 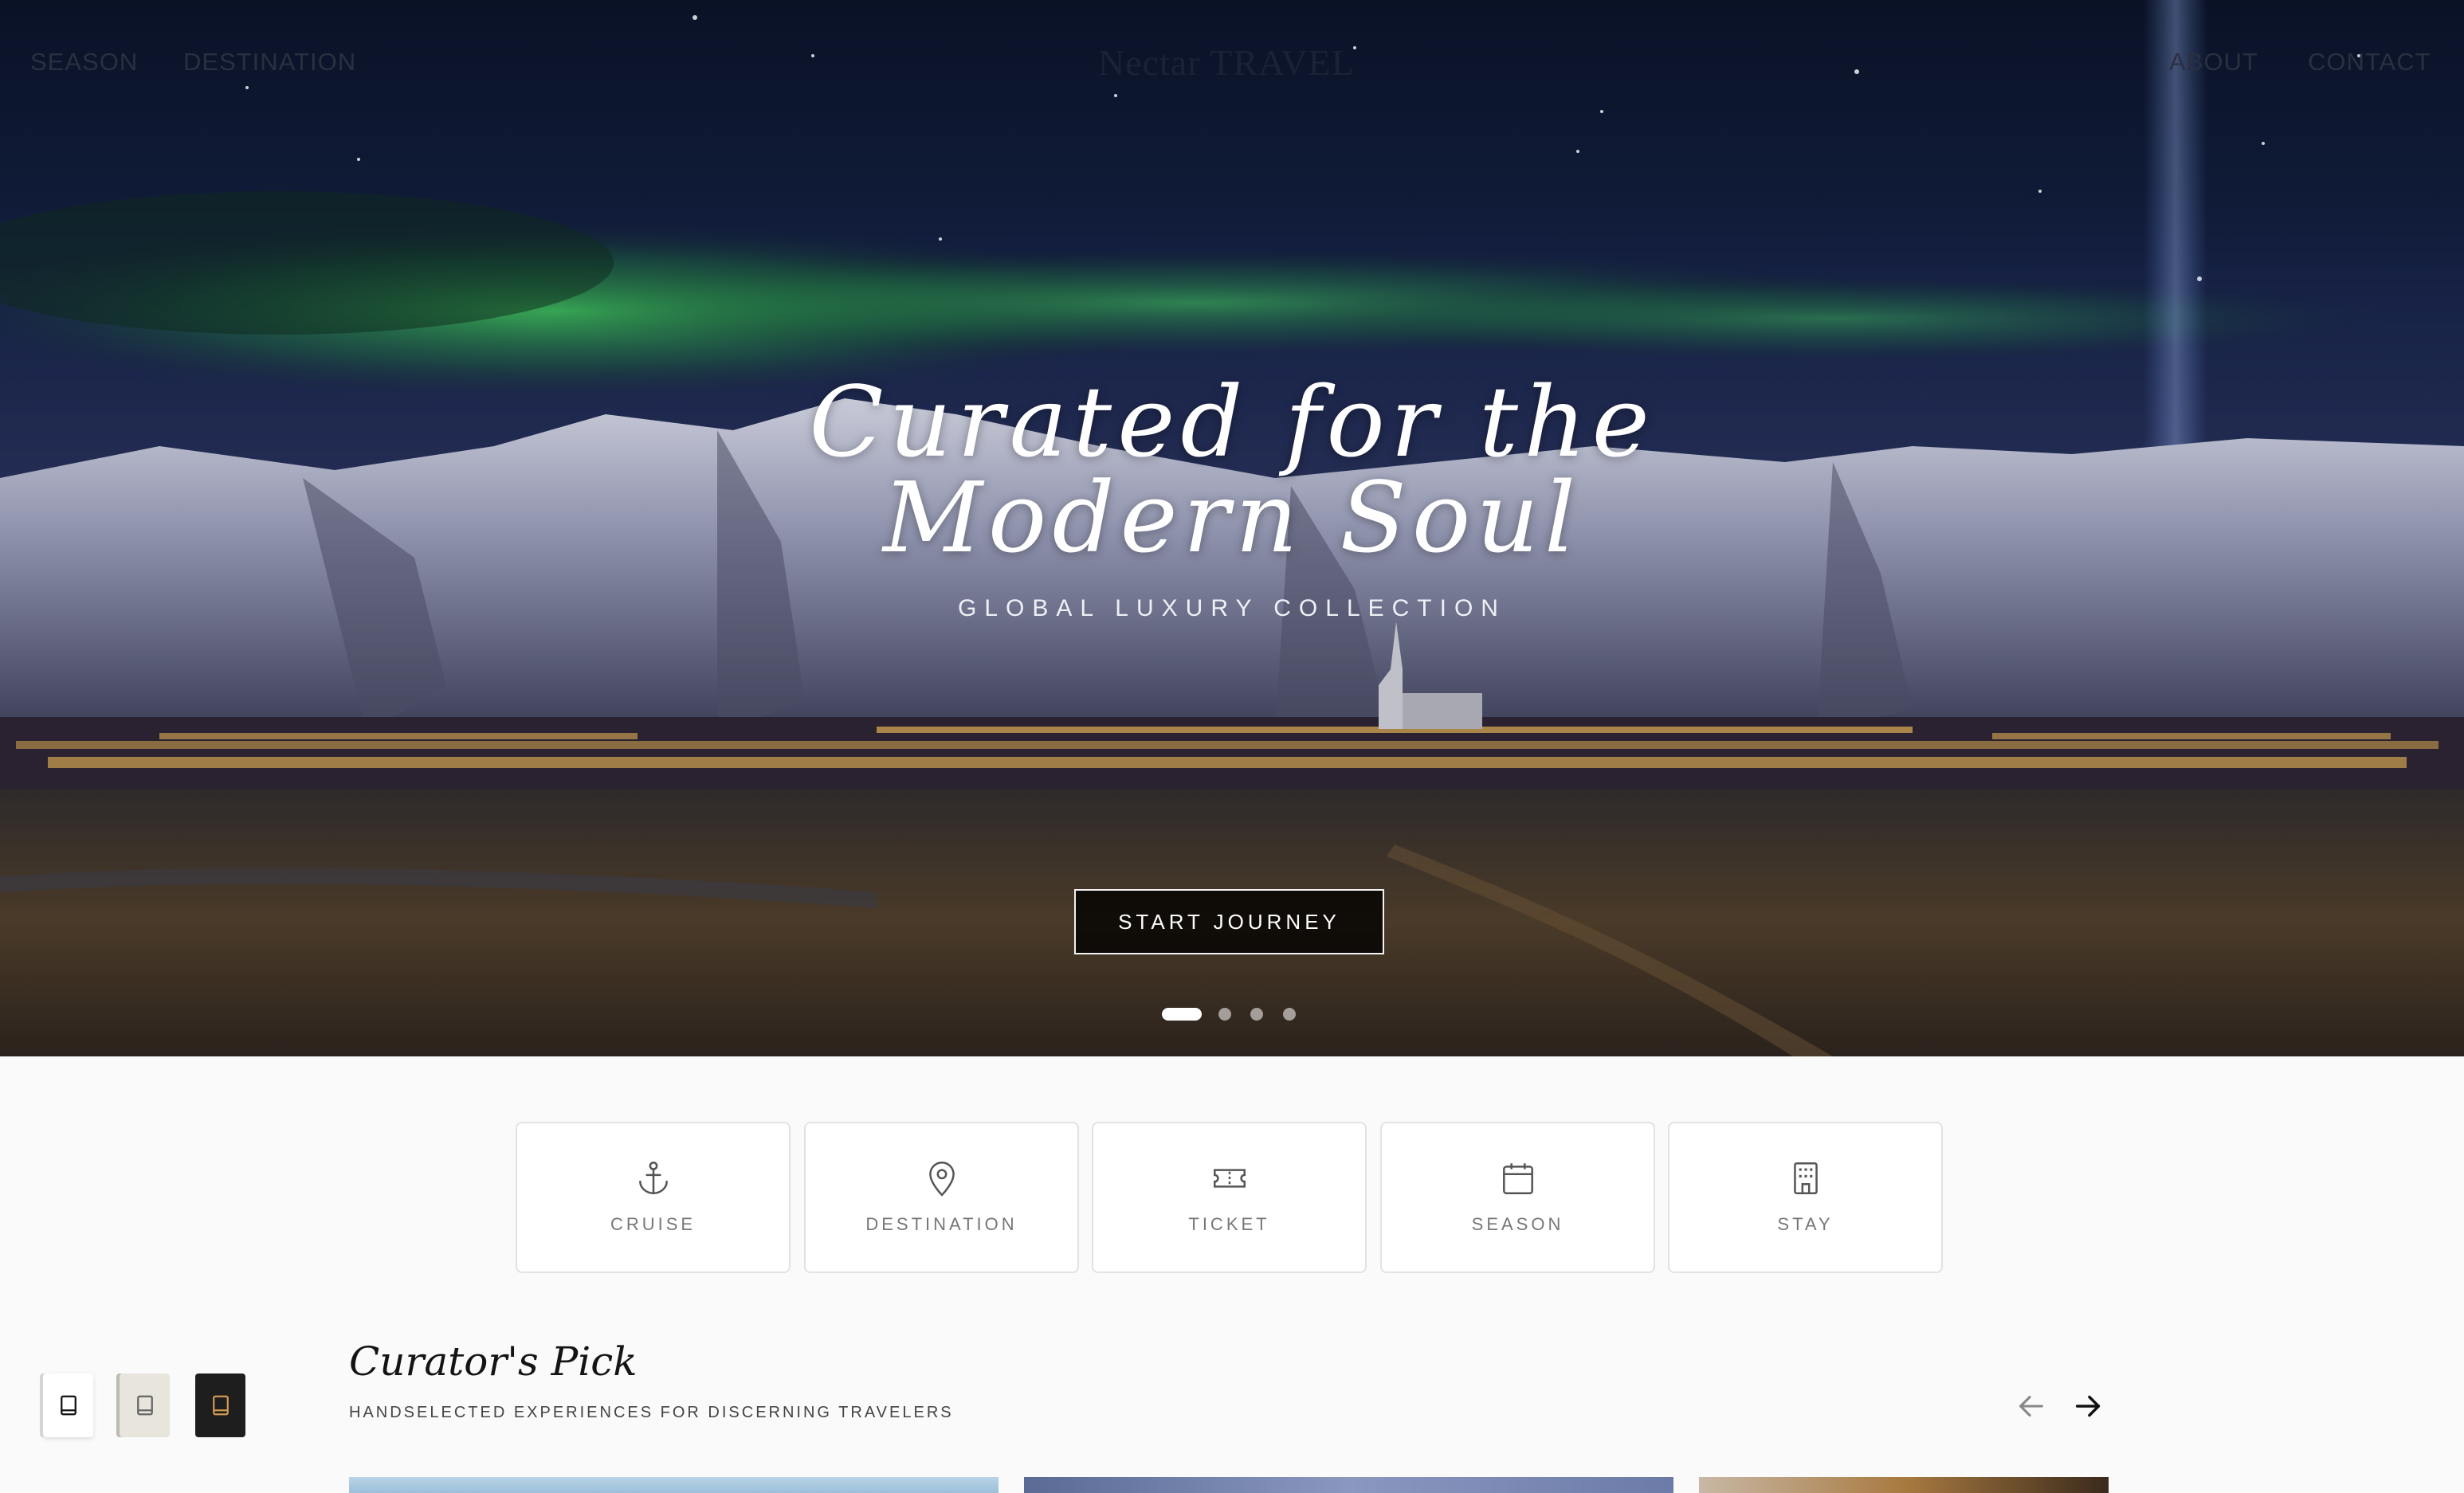 I want to click on curator-title: Curator's Pick, so click(x=493, y=1362).